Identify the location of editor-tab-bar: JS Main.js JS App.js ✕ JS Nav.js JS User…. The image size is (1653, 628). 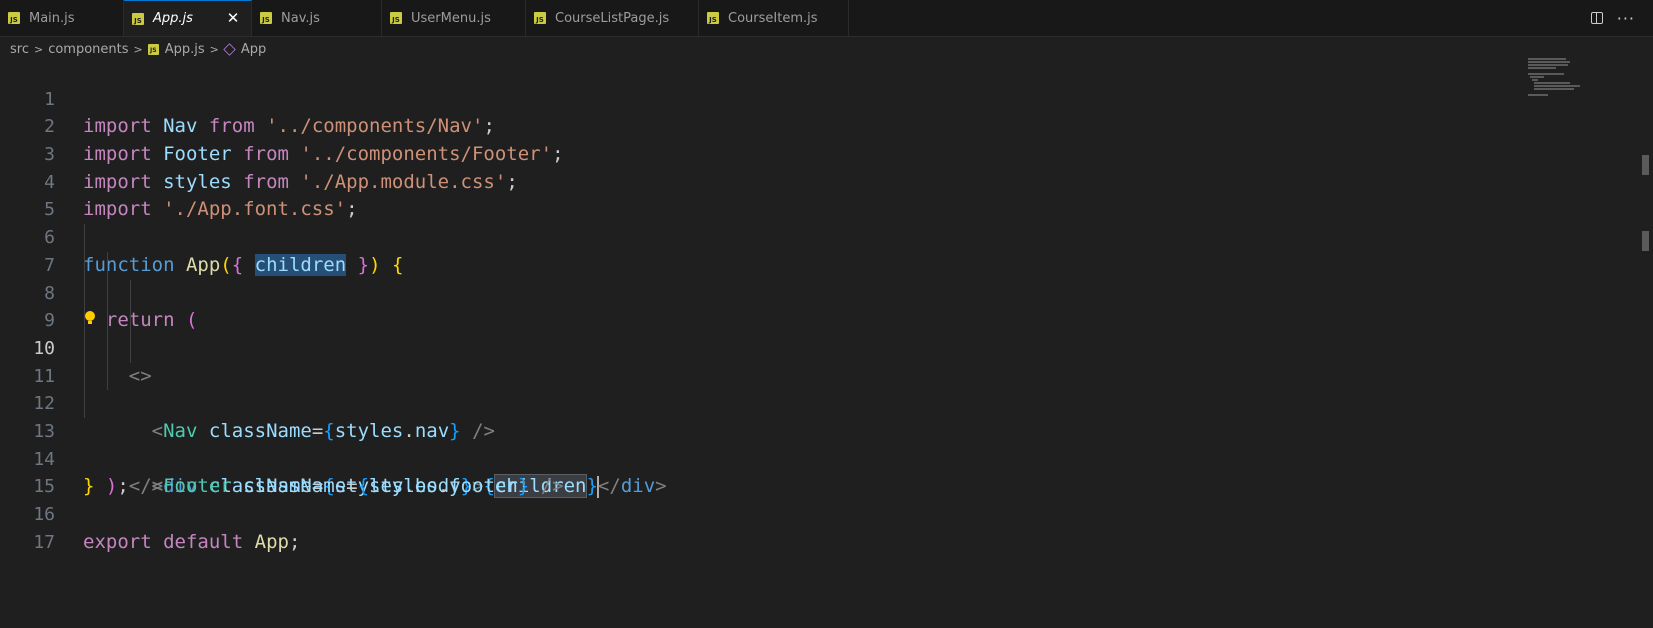
(826, 18).